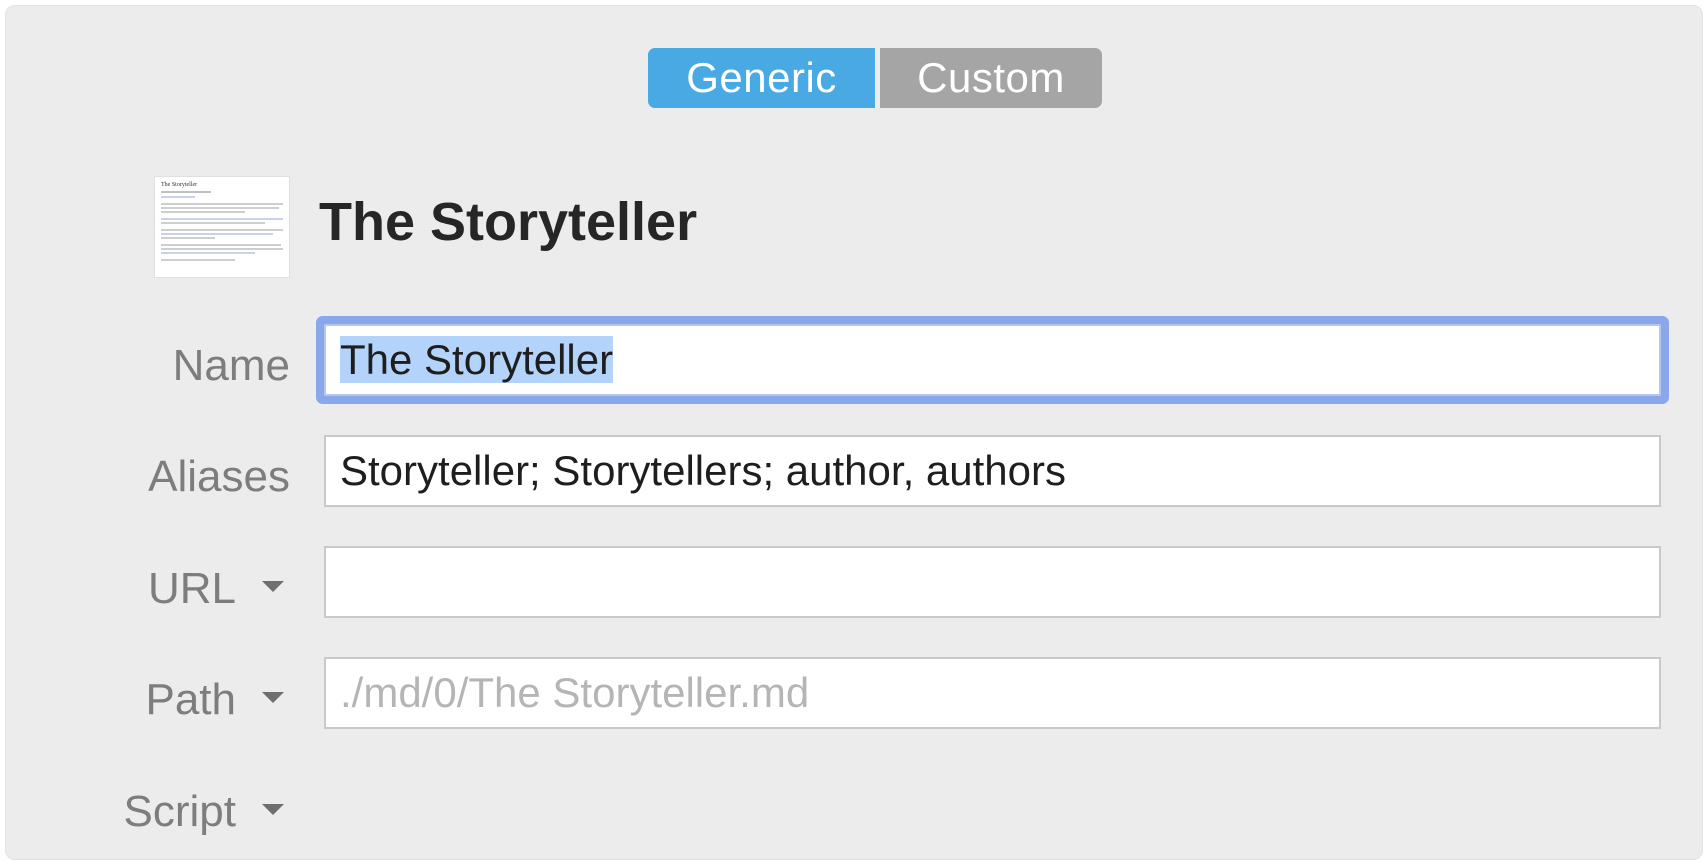 The width and height of the screenshot is (1708, 865). I want to click on url-label: URL, so click(191, 588).